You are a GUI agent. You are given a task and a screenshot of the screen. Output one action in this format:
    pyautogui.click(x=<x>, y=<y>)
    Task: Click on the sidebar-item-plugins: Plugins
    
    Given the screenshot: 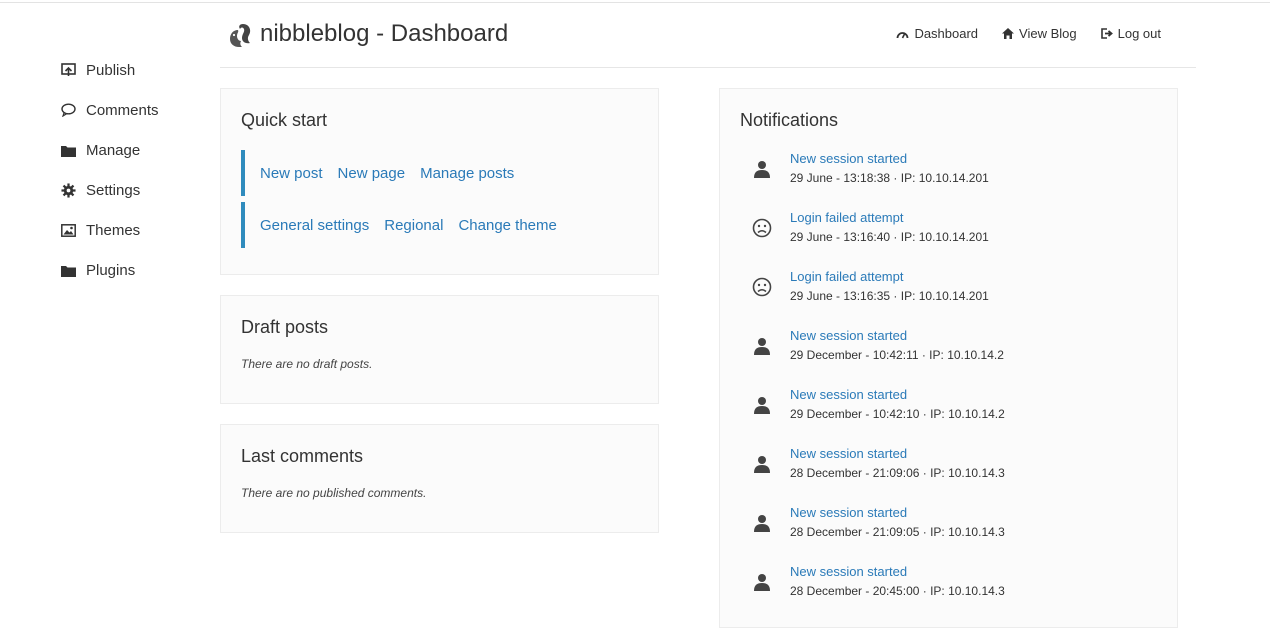 What is the action you would take?
    pyautogui.click(x=135, y=270)
    